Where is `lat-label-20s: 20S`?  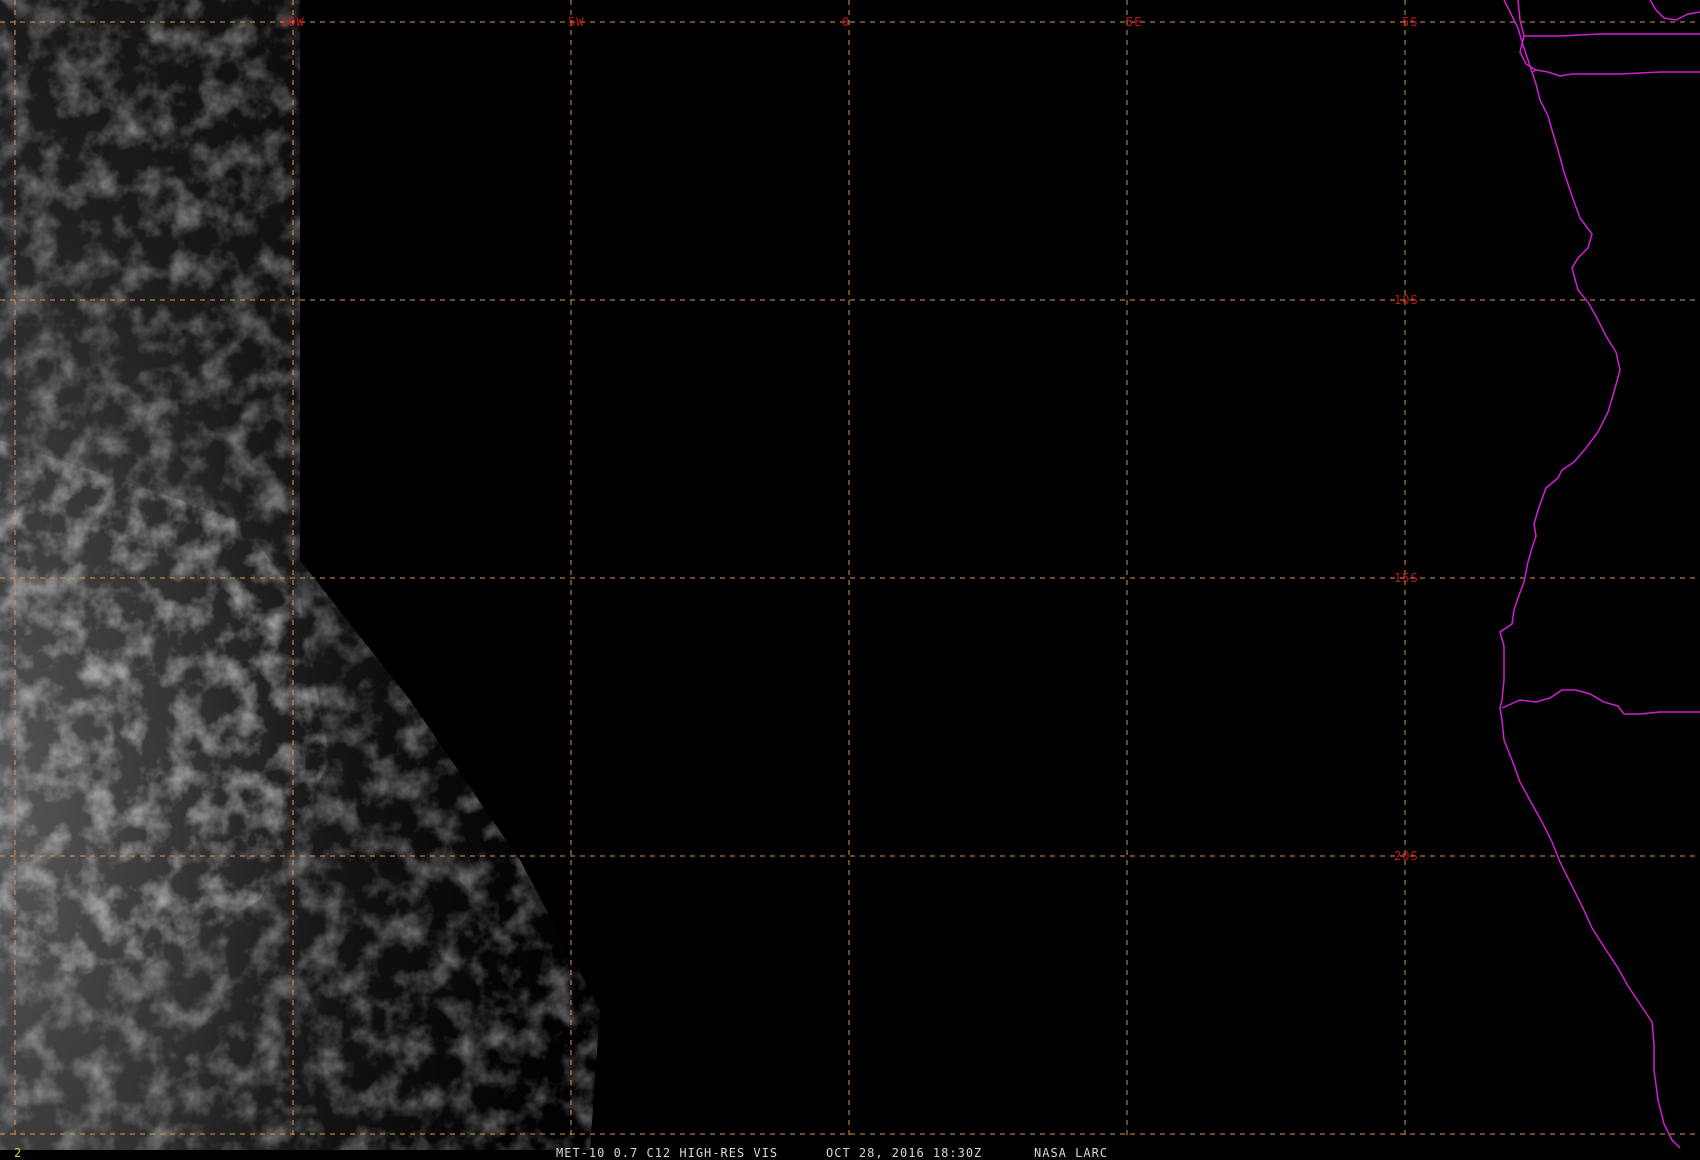 lat-label-20s: 20S is located at coordinates (1406, 856).